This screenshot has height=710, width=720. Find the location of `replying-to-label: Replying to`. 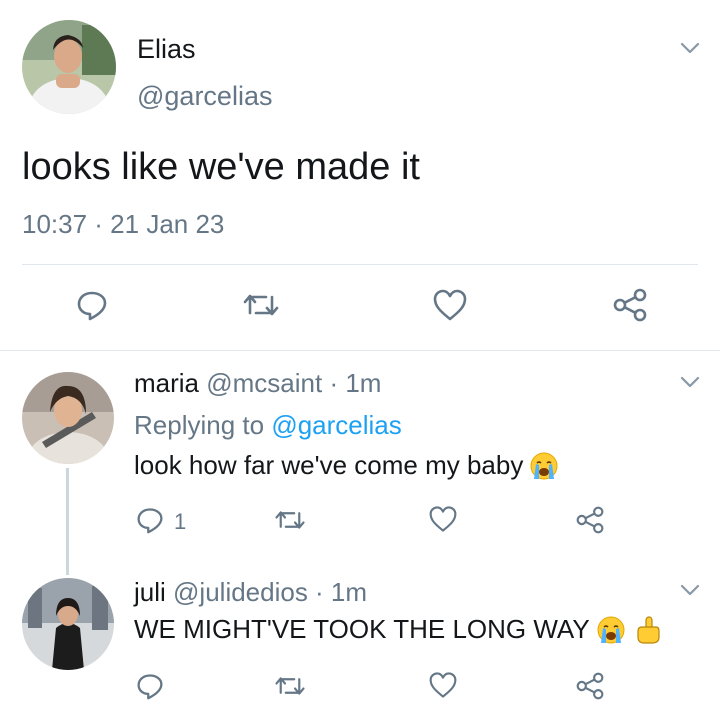

replying-to-label: Replying to is located at coordinates (203, 425).